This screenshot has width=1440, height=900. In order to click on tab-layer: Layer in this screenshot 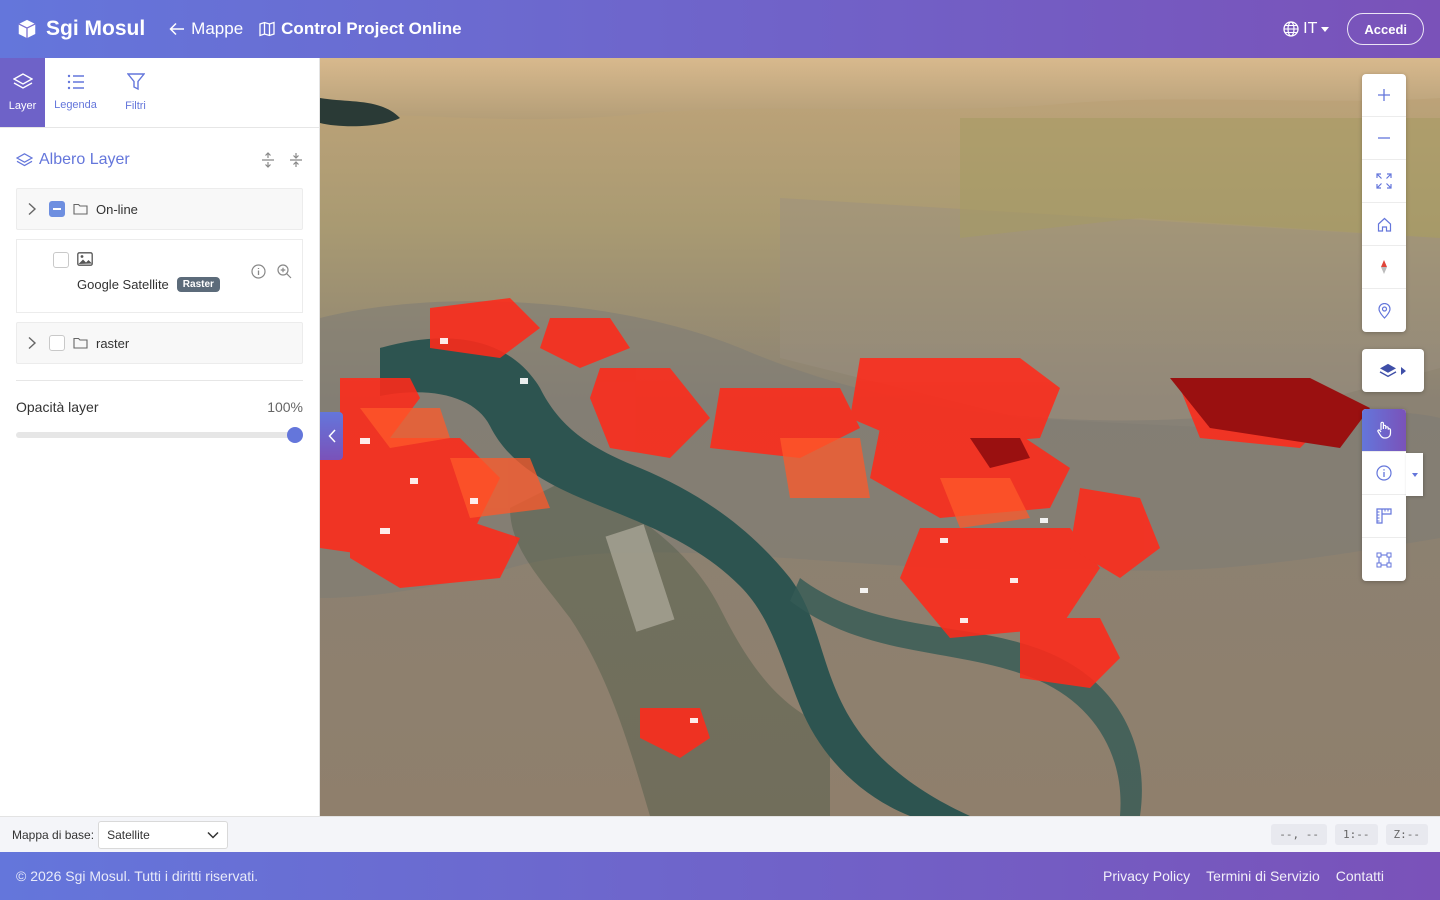, I will do `click(22, 92)`.